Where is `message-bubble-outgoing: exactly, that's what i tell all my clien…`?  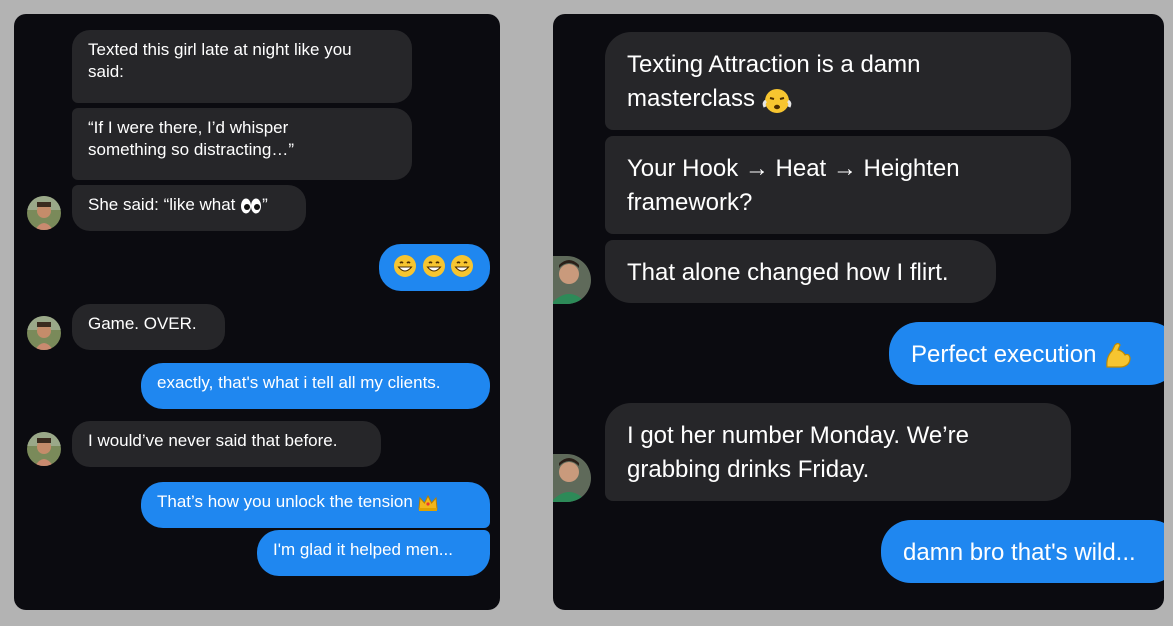 message-bubble-outgoing: exactly, that's what i tell all my clien… is located at coordinates (315, 386).